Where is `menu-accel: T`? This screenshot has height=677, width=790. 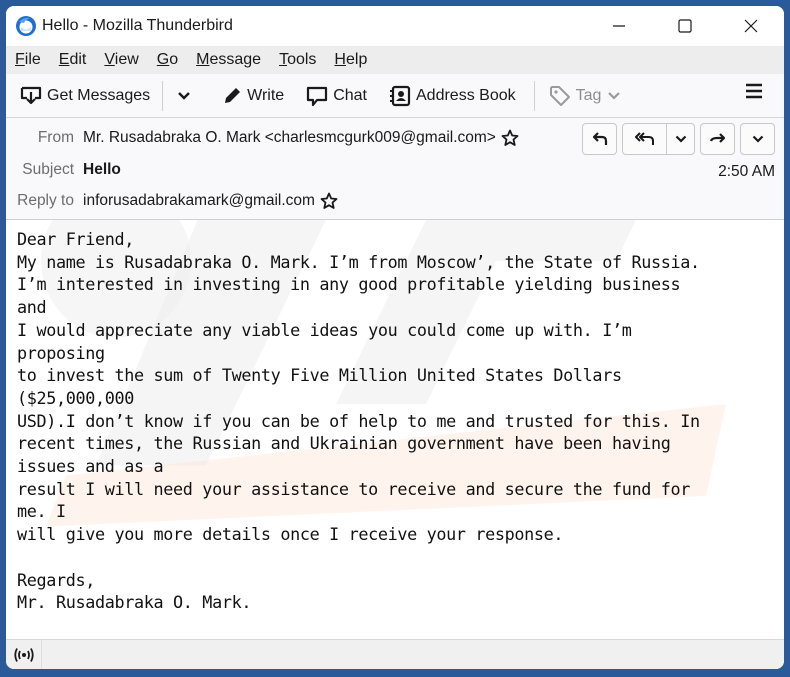 menu-accel: T is located at coordinates (283, 59).